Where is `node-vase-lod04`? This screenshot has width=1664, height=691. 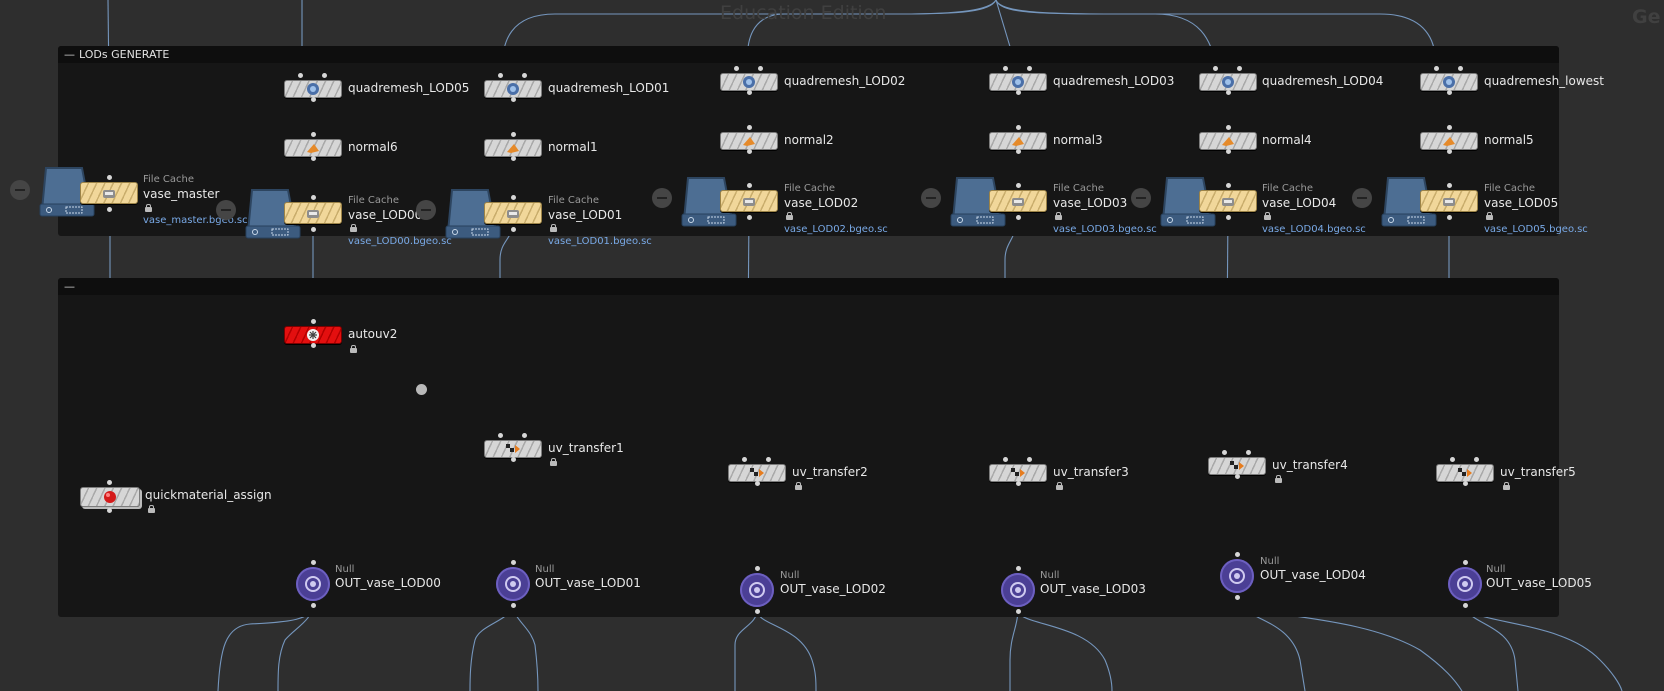 node-vase-lod04 is located at coordinates (1228, 201).